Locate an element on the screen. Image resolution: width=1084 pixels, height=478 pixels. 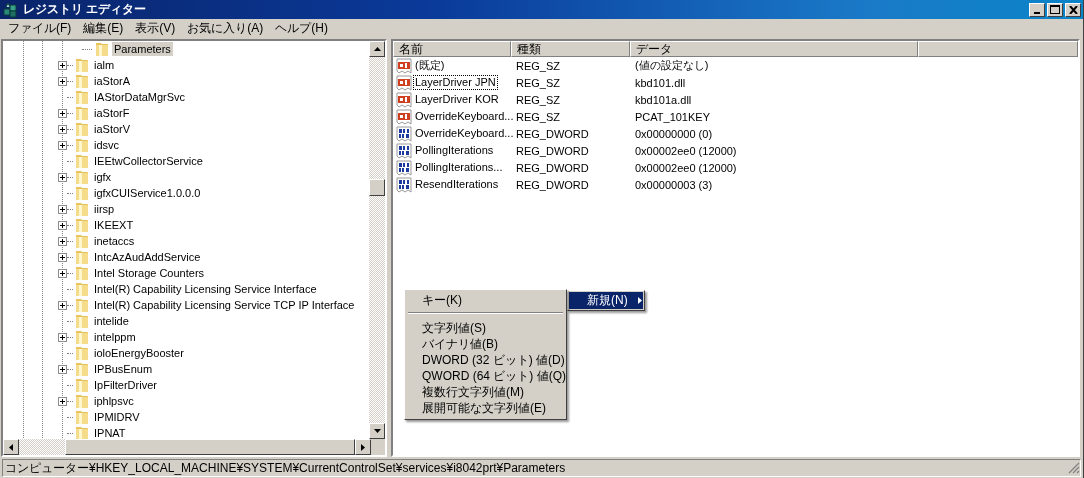
menu-item: バイナリ値(B) is located at coordinates (485, 344).